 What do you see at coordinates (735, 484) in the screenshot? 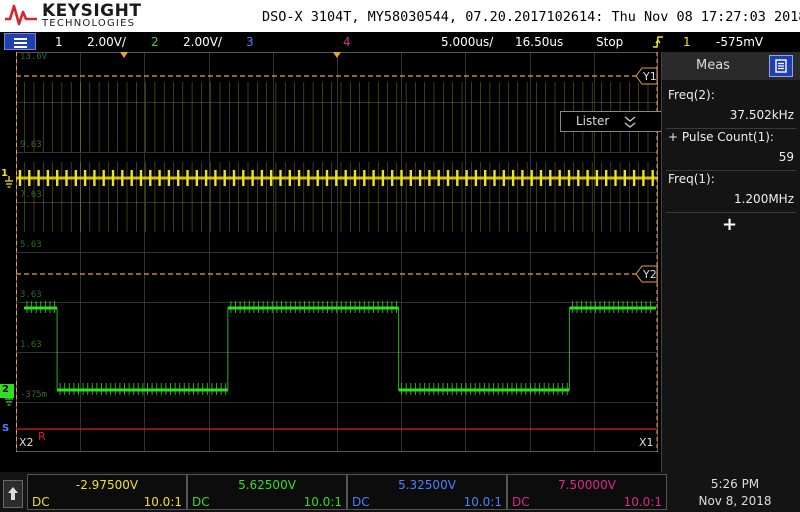
I see `clock-time: 5:26 PM` at bounding box center [735, 484].